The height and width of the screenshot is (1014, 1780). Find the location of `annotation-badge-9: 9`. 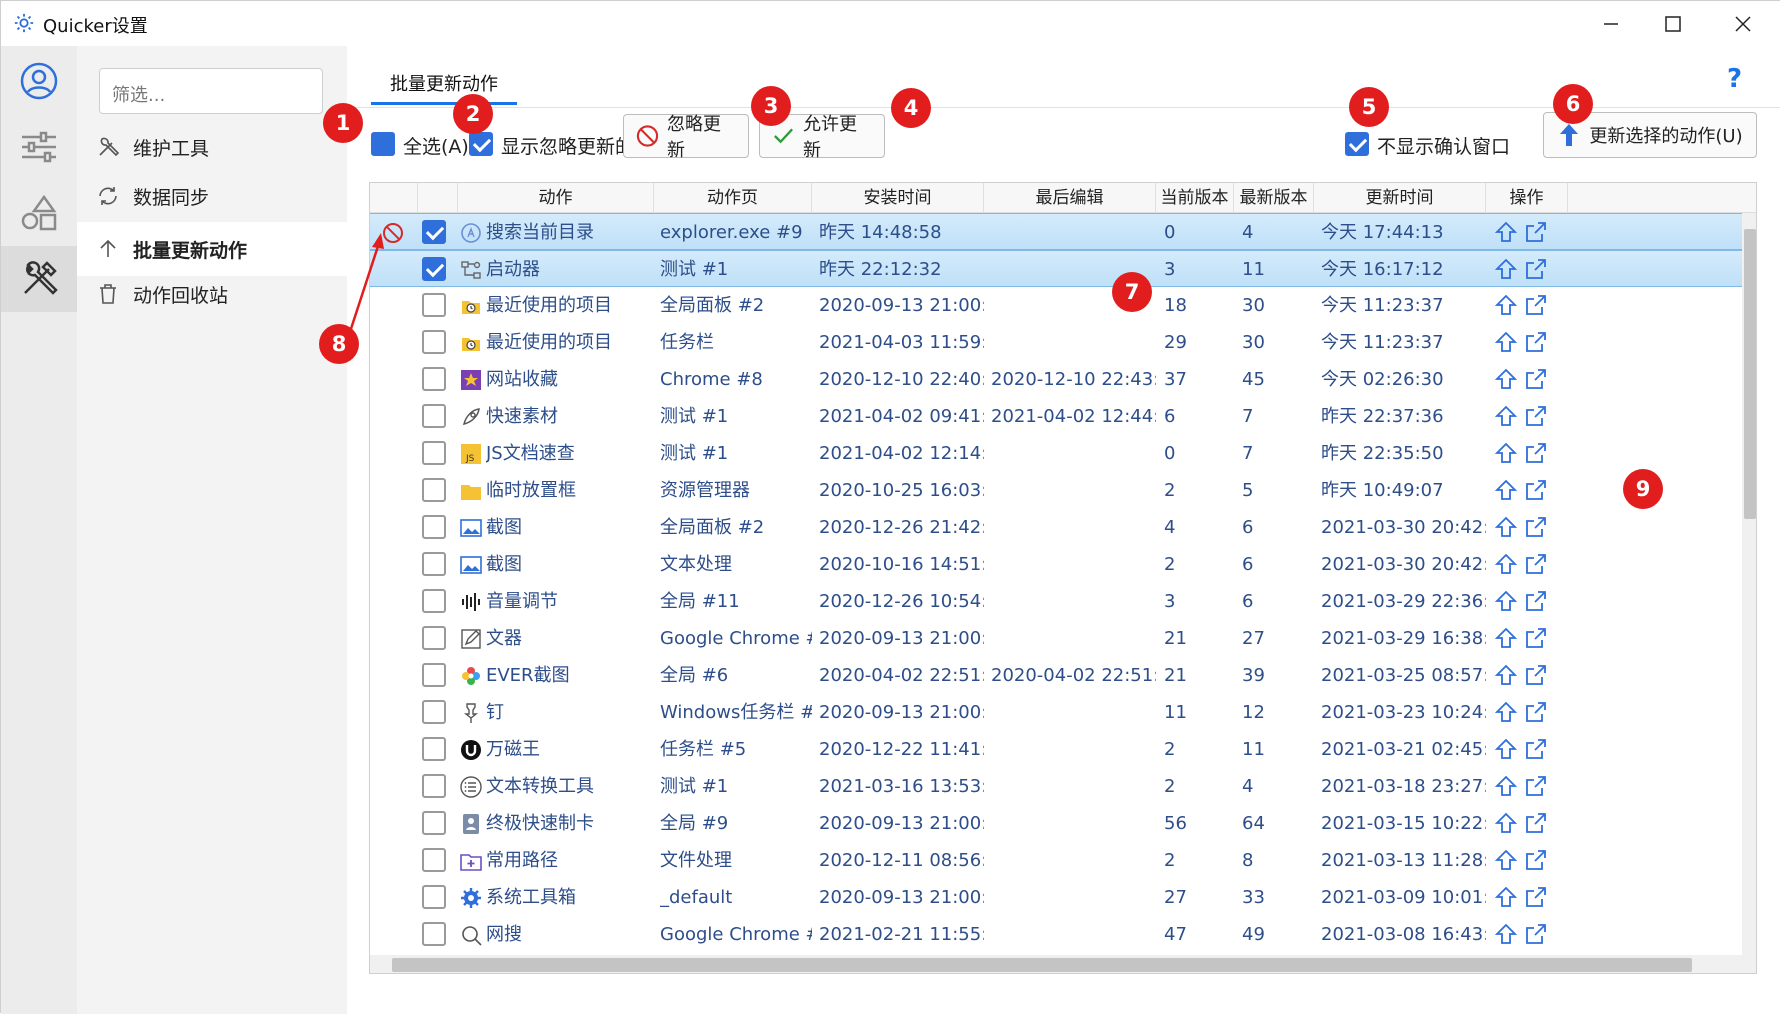

annotation-badge-9: 9 is located at coordinates (1643, 489).